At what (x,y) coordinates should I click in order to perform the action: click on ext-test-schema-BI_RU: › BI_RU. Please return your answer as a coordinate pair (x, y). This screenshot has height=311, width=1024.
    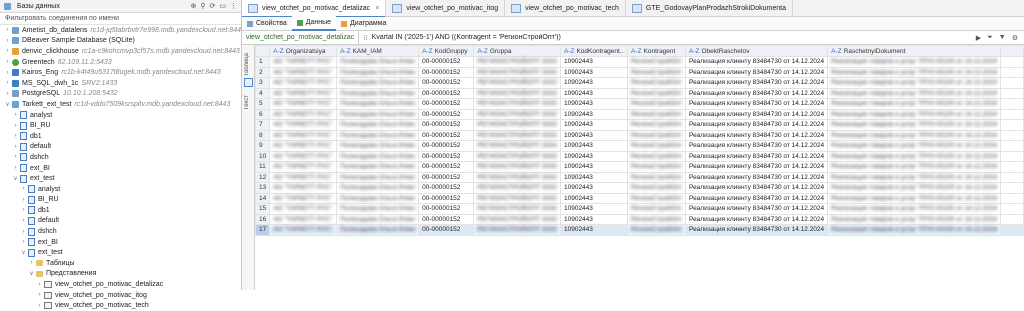
    Looking at the image, I should click on (120, 200).